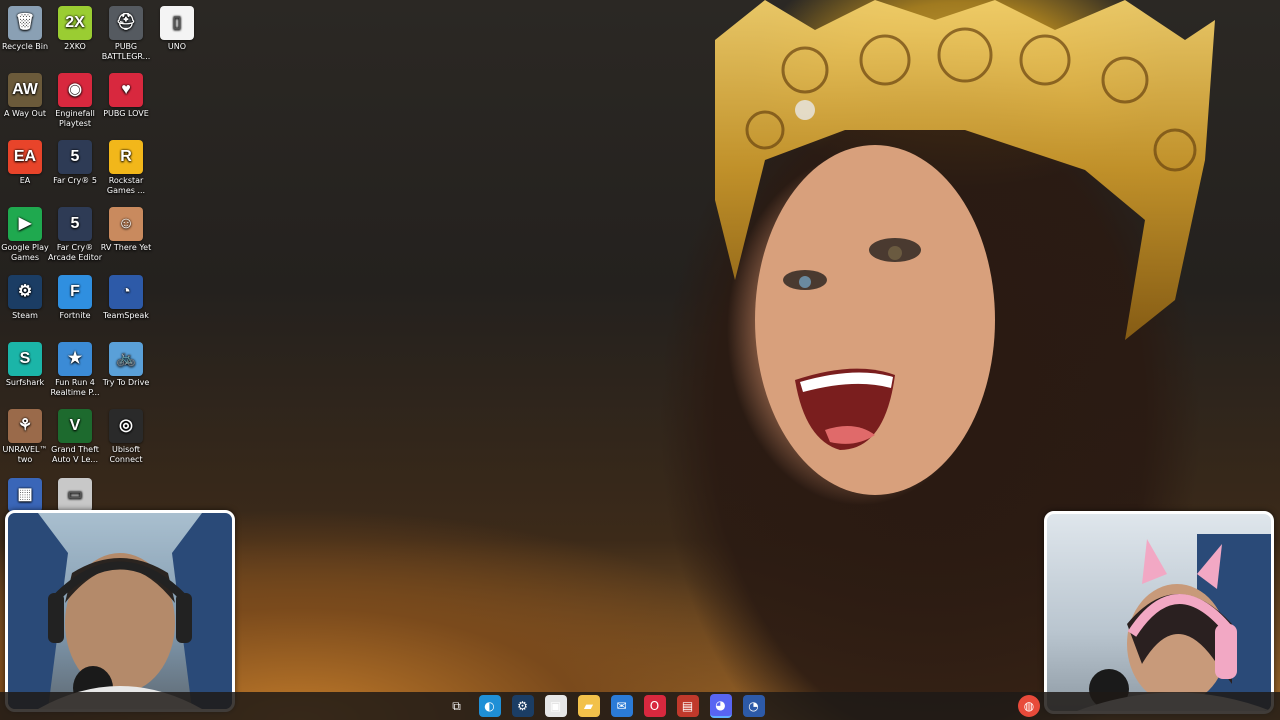  What do you see at coordinates (720, 706) in the screenshot?
I see `discord-icon: ◕` at bounding box center [720, 706].